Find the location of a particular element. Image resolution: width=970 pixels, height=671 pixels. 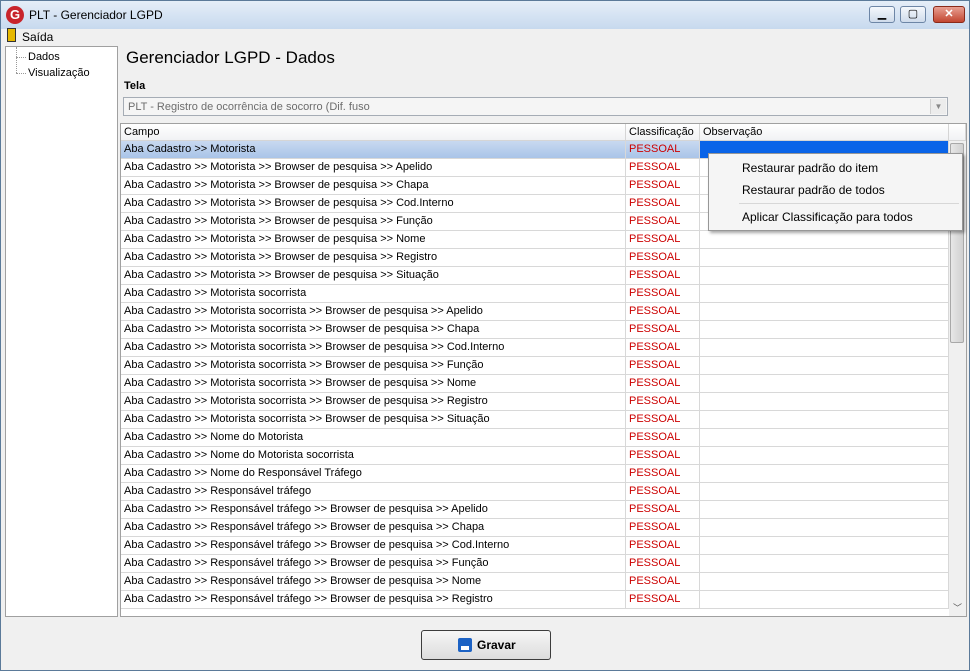

column-header-classificacao: Classificação is located at coordinates (663, 132).